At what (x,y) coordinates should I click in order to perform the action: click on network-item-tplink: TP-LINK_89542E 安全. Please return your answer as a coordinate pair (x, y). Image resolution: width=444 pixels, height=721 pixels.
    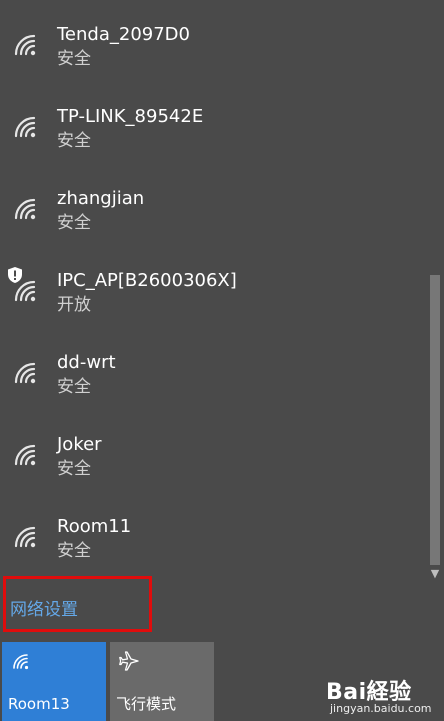
    Looking at the image, I should click on (214, 141).